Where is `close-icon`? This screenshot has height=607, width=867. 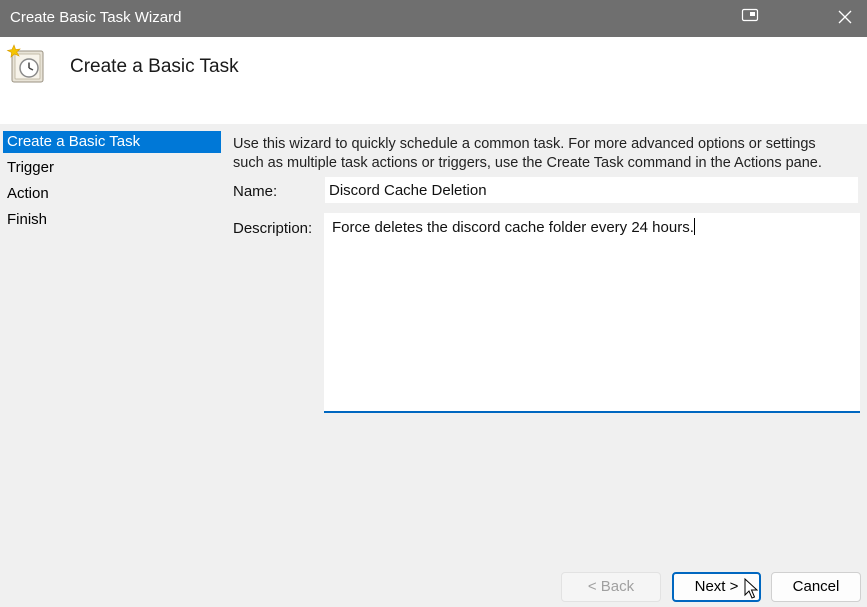 close-icon is located at coordinates (845, 17).